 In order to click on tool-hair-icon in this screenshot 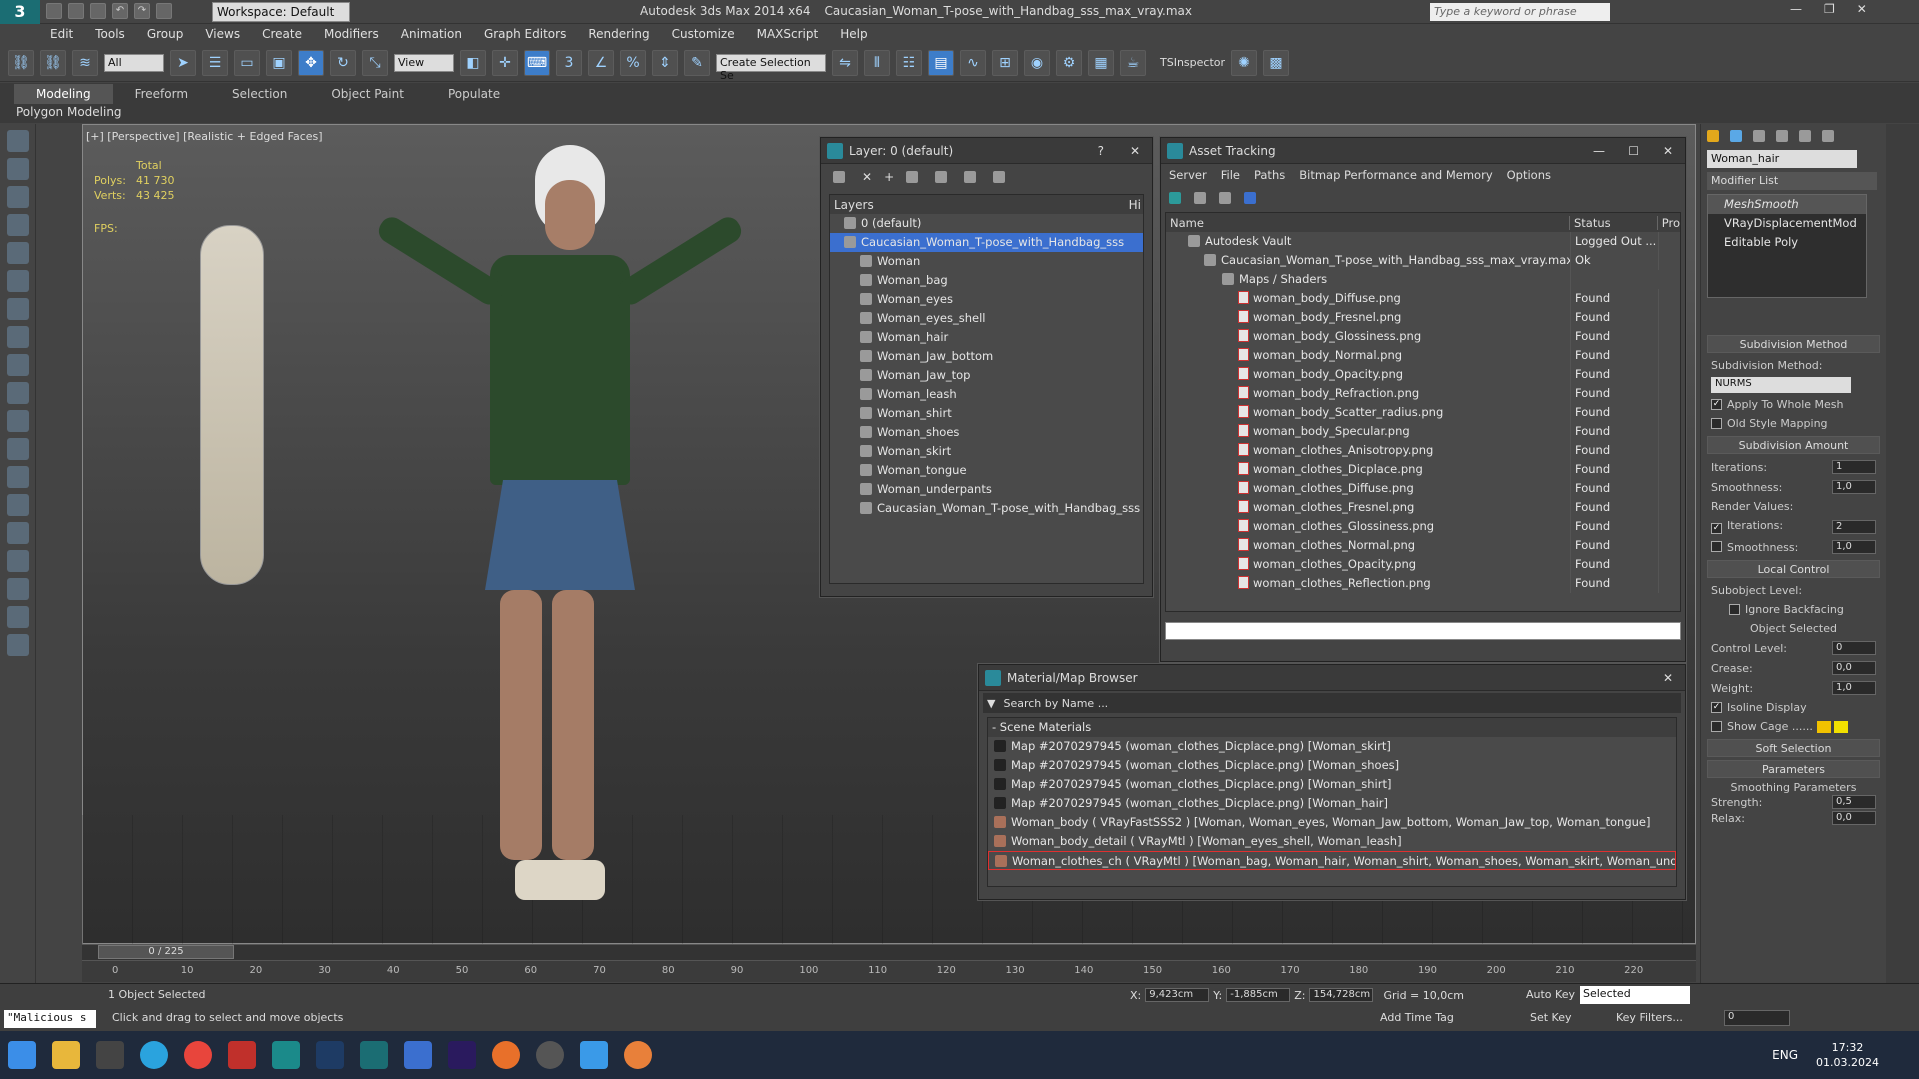, I will do `click(18, 561)`.